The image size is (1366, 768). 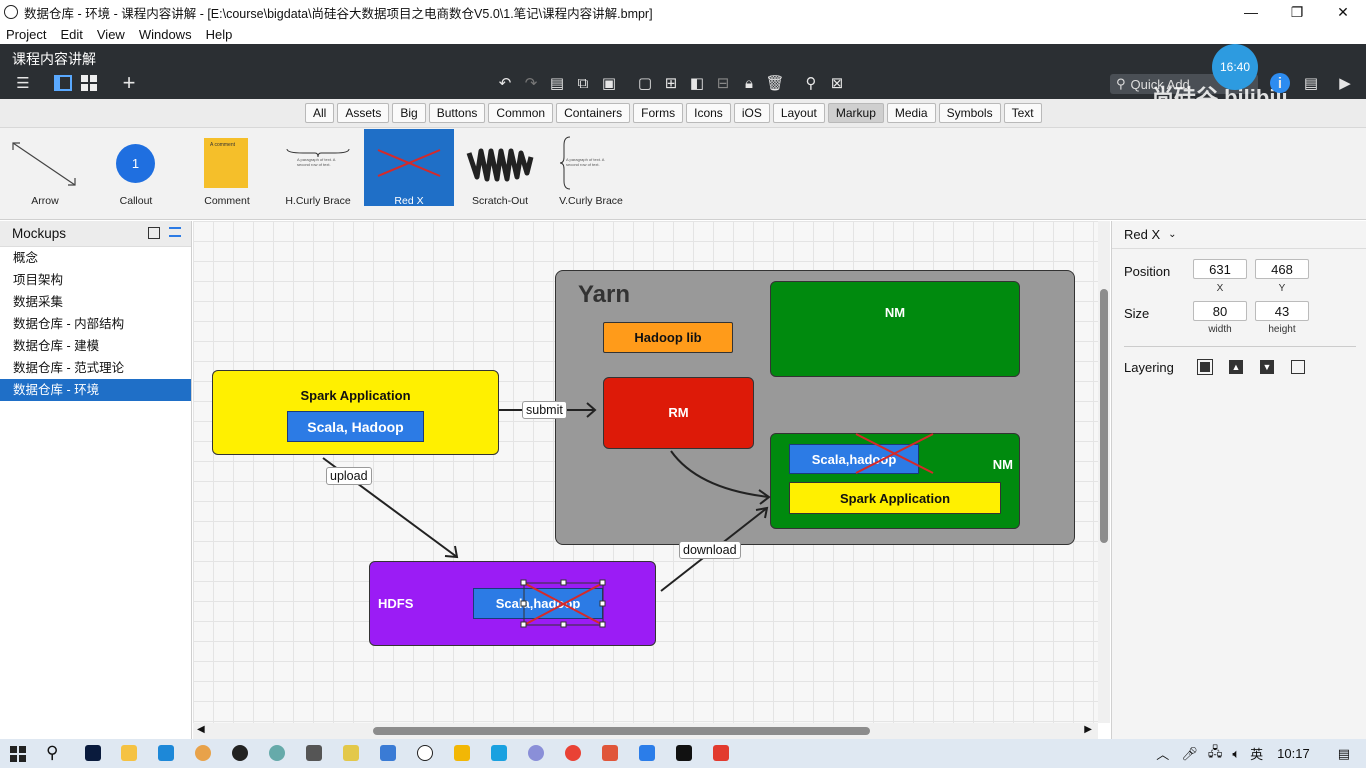 What do you see at coordinates (573, 753) in the screenshot?
I see `chrome-icon` at bounding box center [573, 753].